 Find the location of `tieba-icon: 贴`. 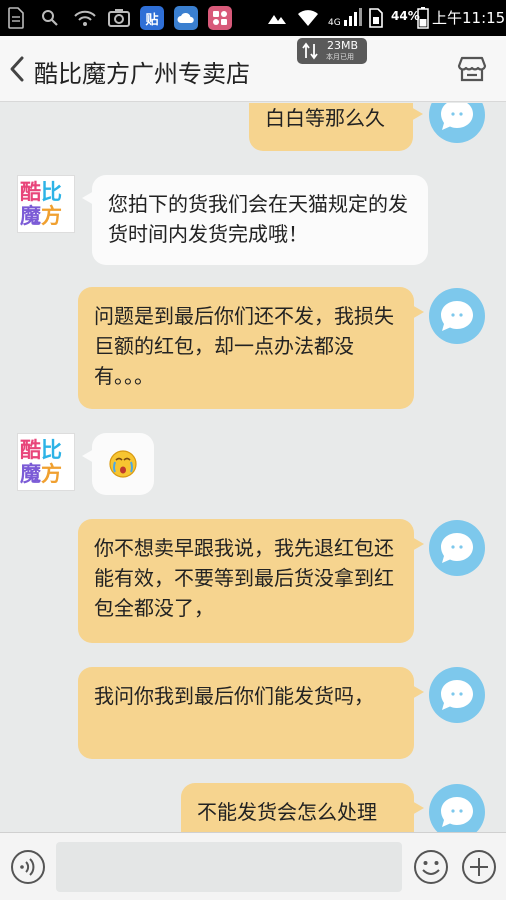

tieba-icon: 贴 is located at coordinates (152, 18).